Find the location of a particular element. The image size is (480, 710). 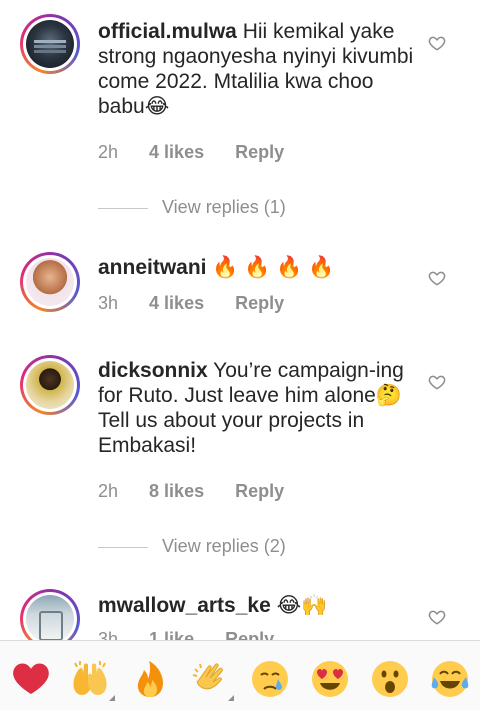

comment-username: official.mulwa is located at coordinates (167, 31).